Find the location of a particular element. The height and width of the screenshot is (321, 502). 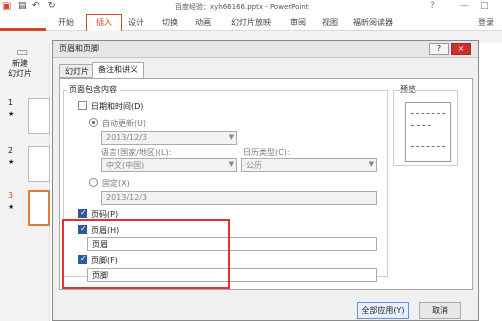

user-login: 登录 is located at coordinates (486, 22).